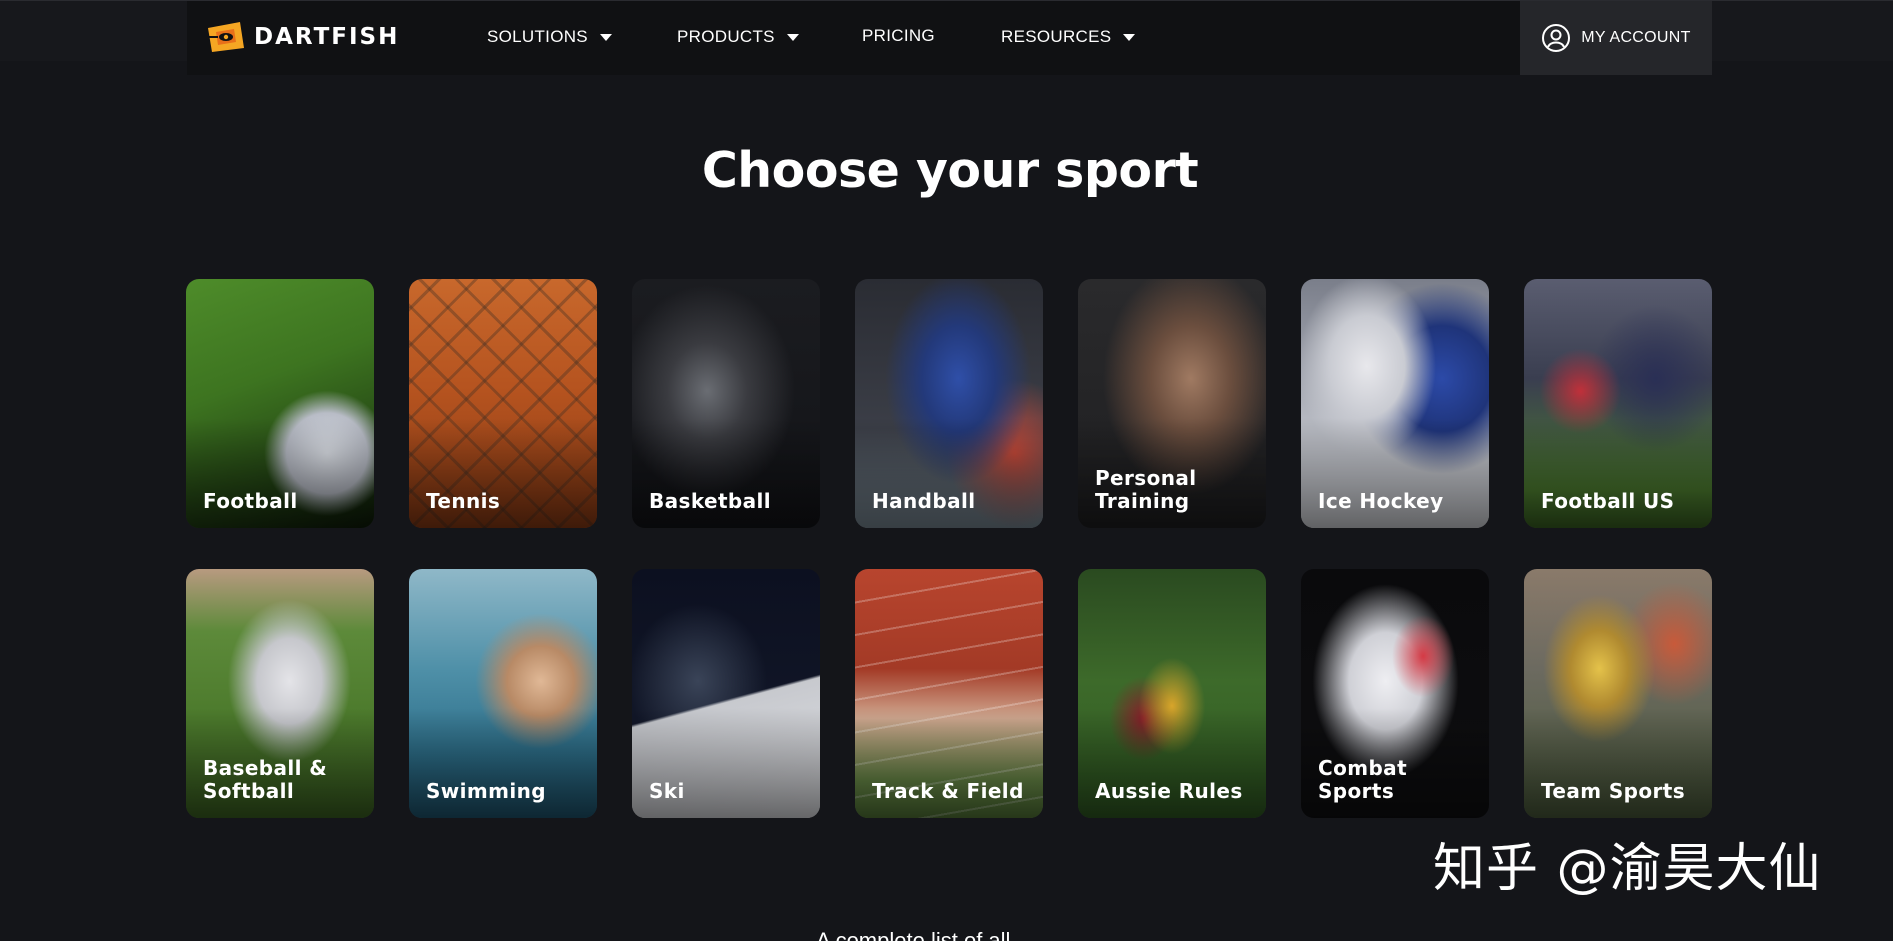 The width and height of the screenshot is (1893, 941). Describe the element at coordinates (924, 501) in the screenshot. I see `sport-card-label: Handball` at that location.